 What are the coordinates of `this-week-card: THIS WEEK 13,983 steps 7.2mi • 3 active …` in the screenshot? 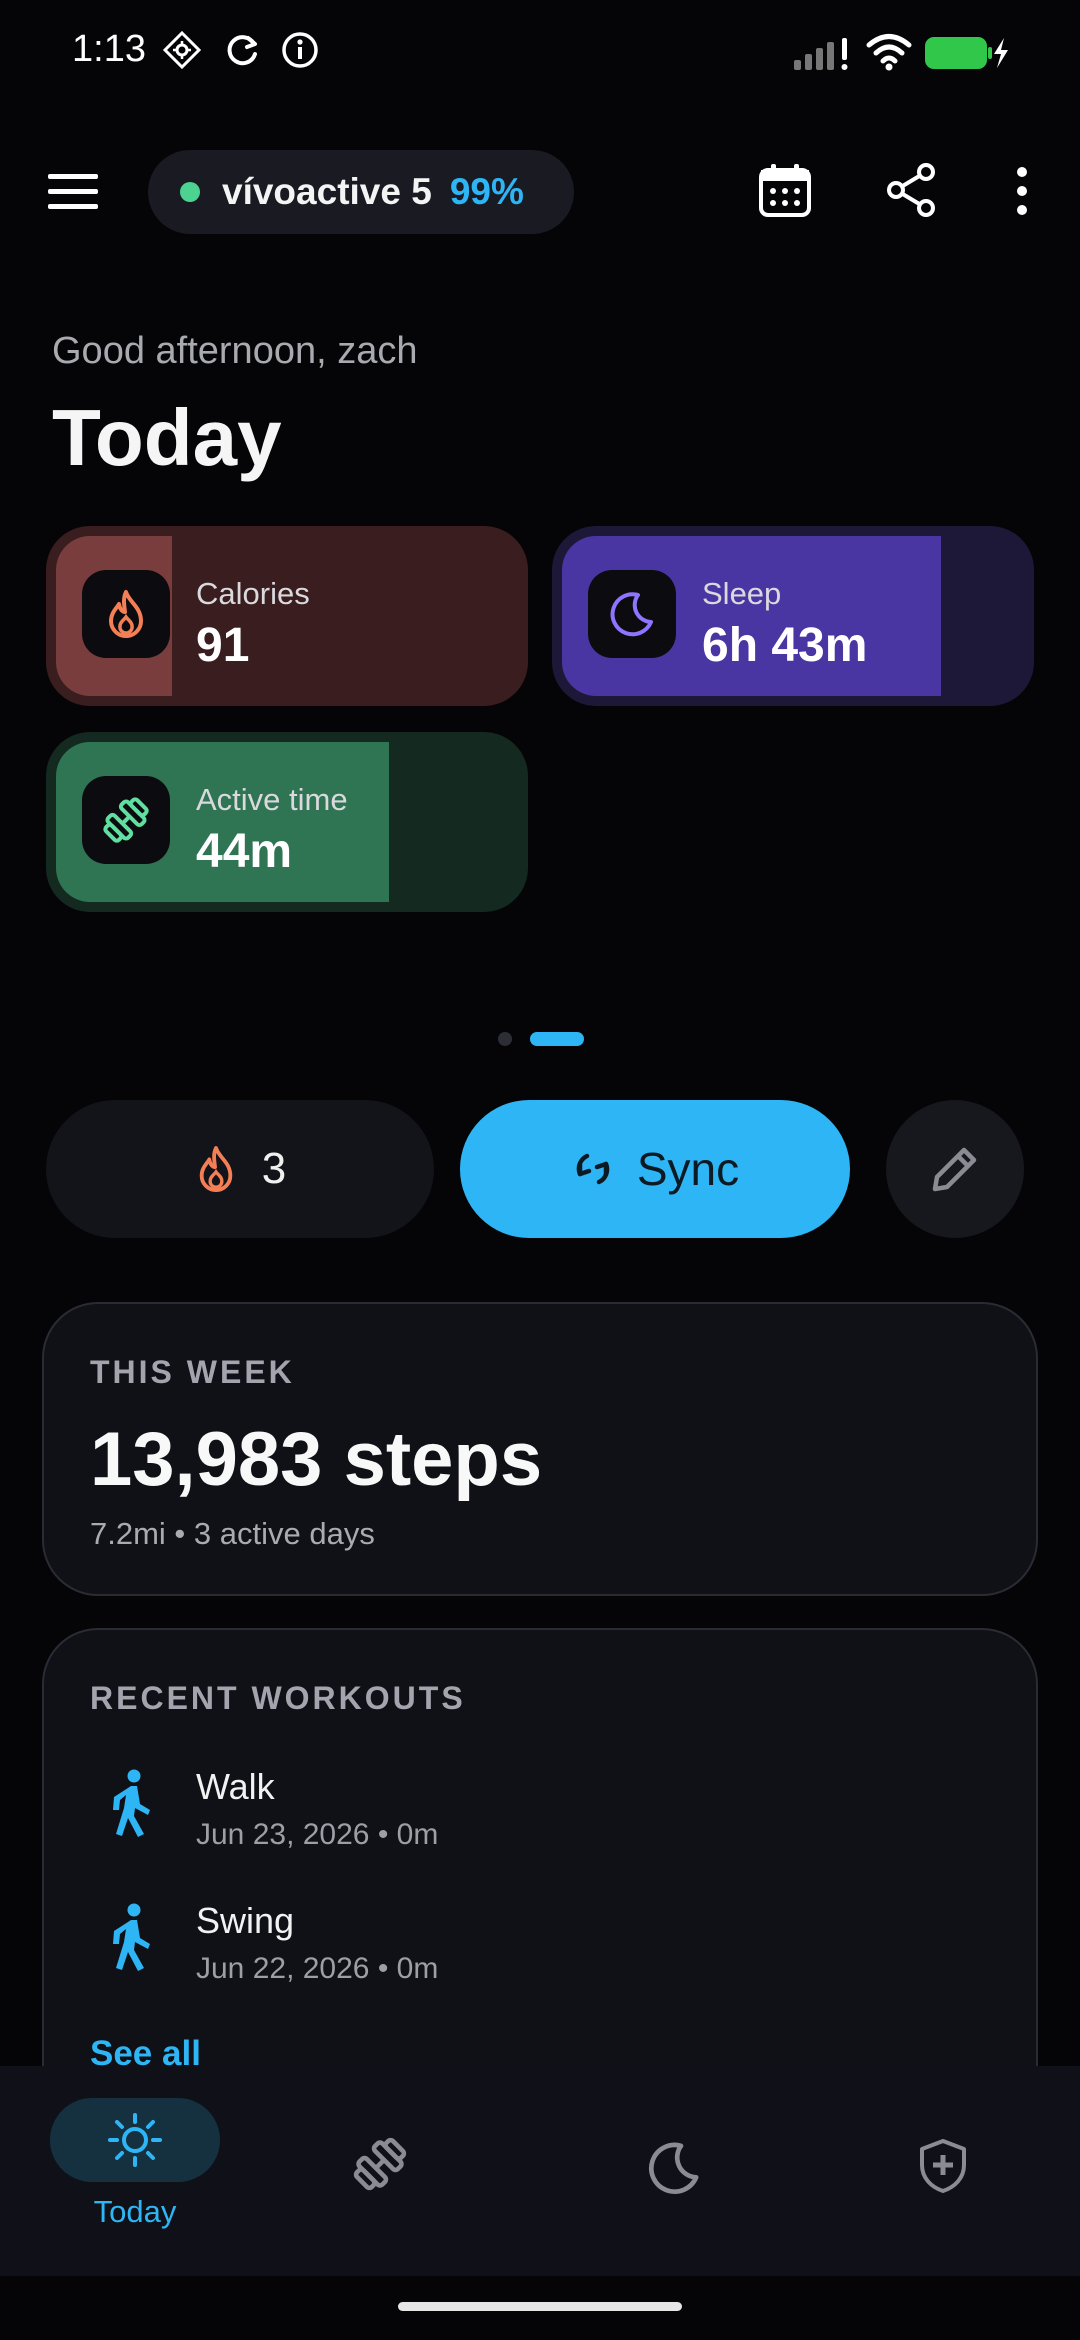 It's located at (540, 1449).